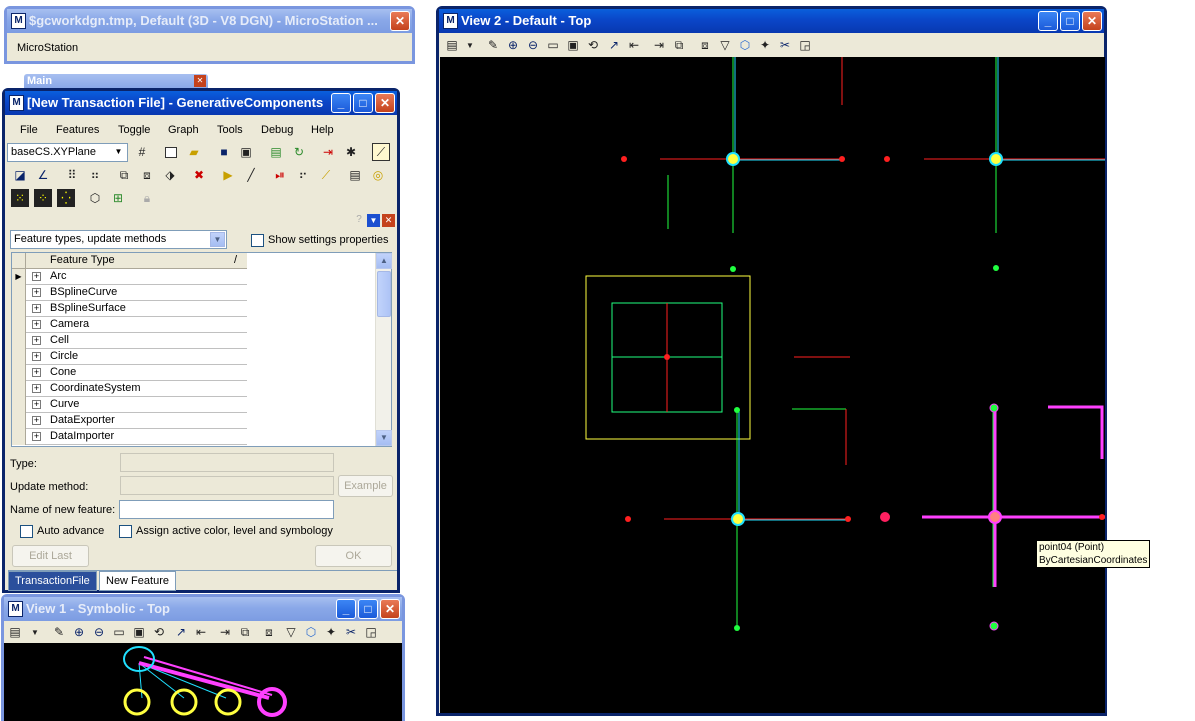 This screenshot has height=721, width=1195. What do you see at coordinates (184, 702) in the screenshot?
I see `graph-node-point02` at bounding box center [184, 702].